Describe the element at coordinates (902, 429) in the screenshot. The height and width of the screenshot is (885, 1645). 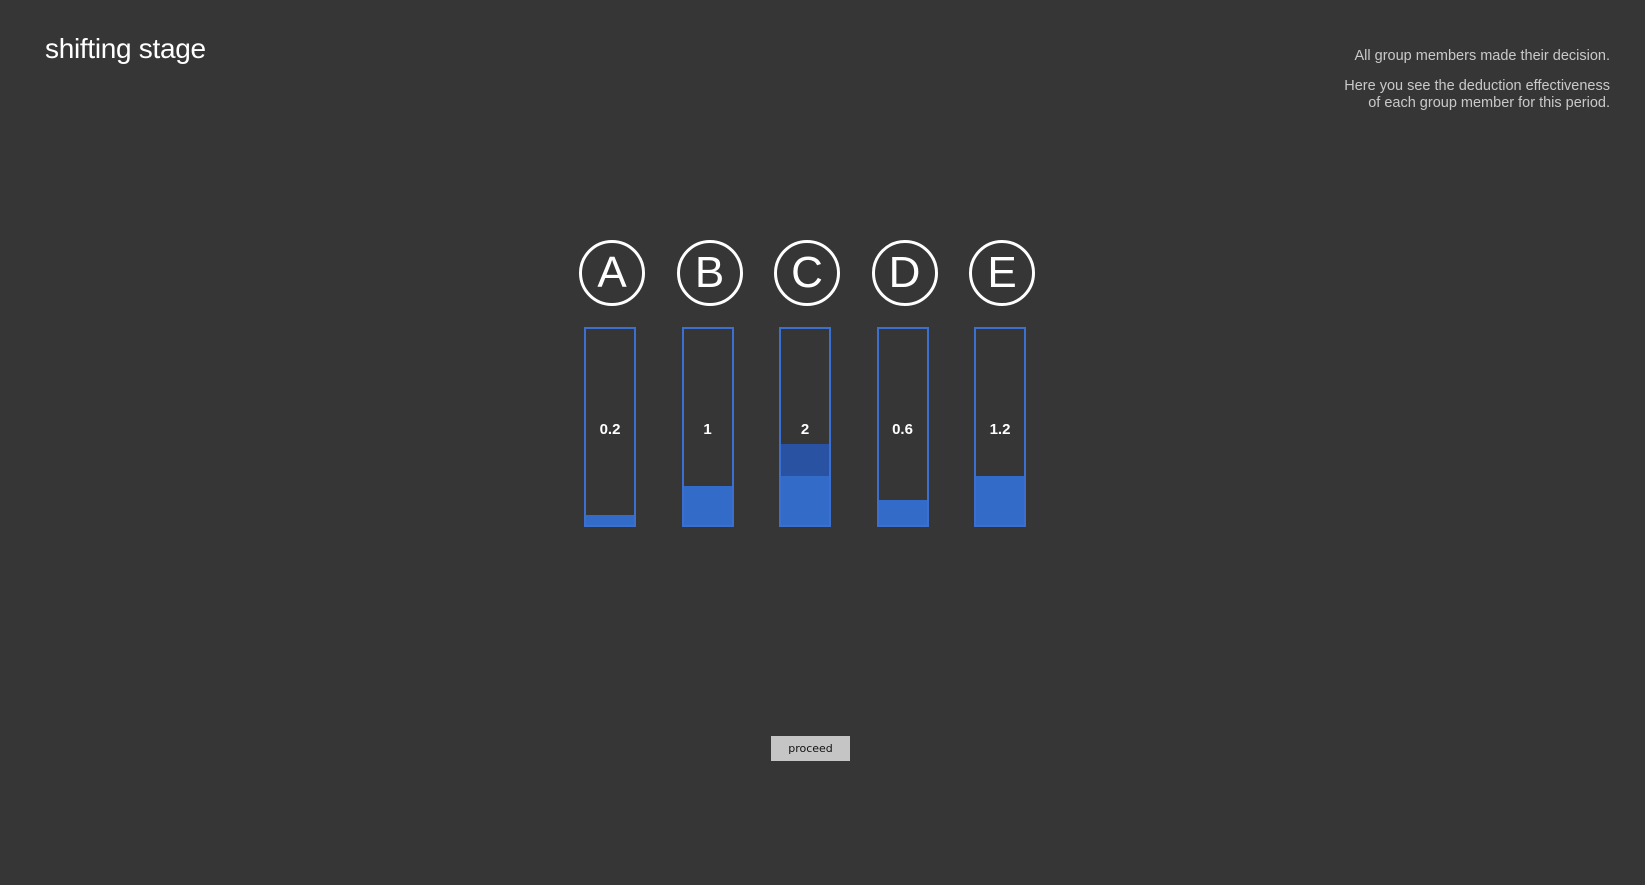
I see `effectiveness-value: 0.6` at that location.